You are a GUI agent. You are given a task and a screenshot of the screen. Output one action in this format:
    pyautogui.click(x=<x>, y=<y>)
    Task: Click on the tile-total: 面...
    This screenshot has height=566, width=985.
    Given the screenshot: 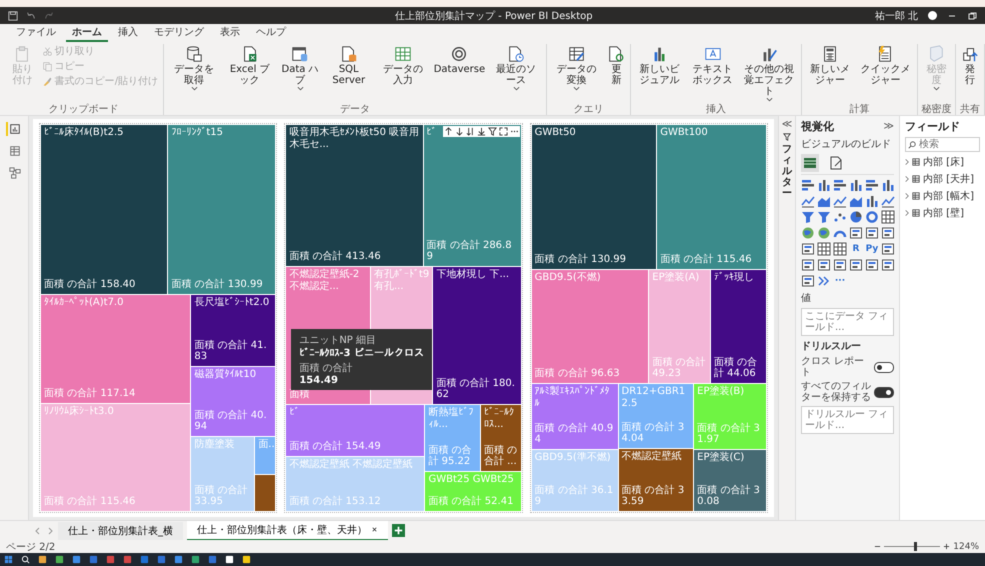 What is the action you would take?
    pyautogui.click(x=267, y=444)
    